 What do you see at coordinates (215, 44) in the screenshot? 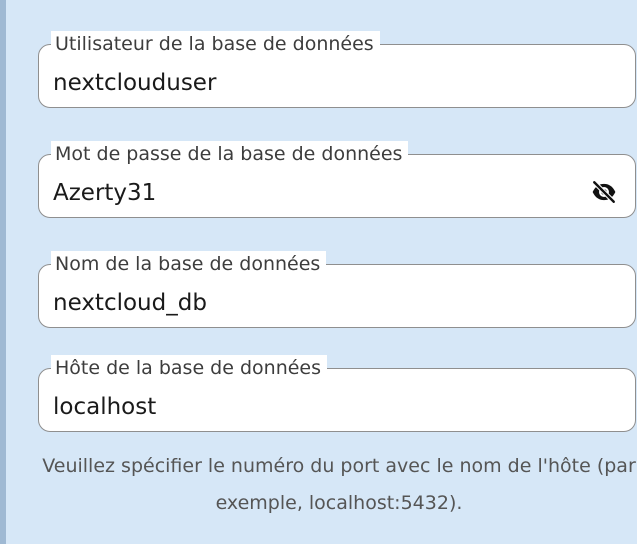
I see `db-user-label: Utilisateur de la base de données` at bounding box center [215, 44].